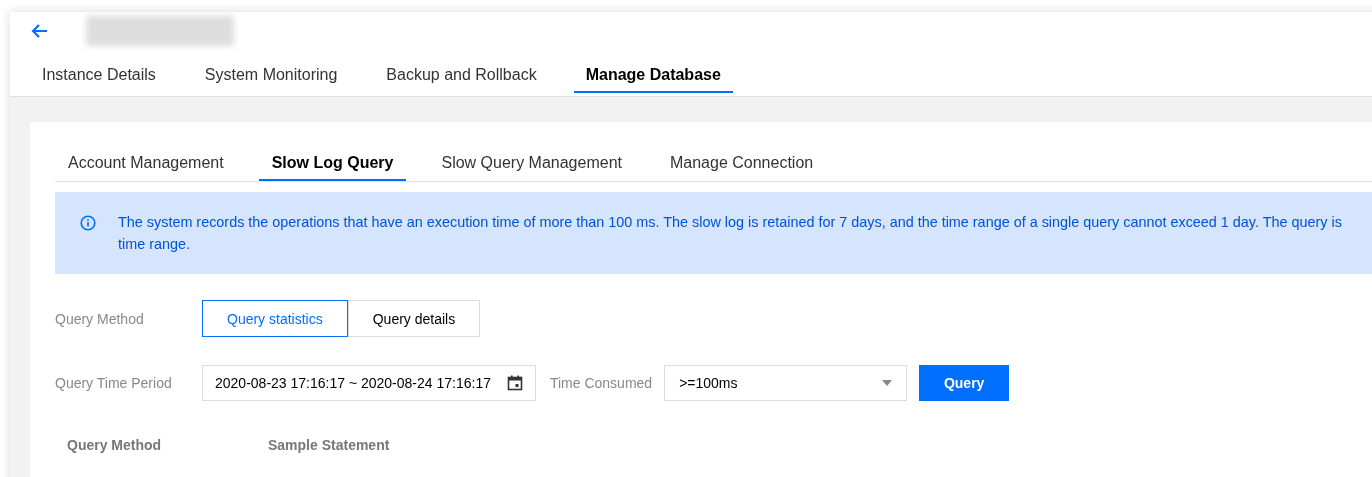 This screenshot has height=477, width=1372. I want to click on field-label: Time Consumed, so click(601, 383).